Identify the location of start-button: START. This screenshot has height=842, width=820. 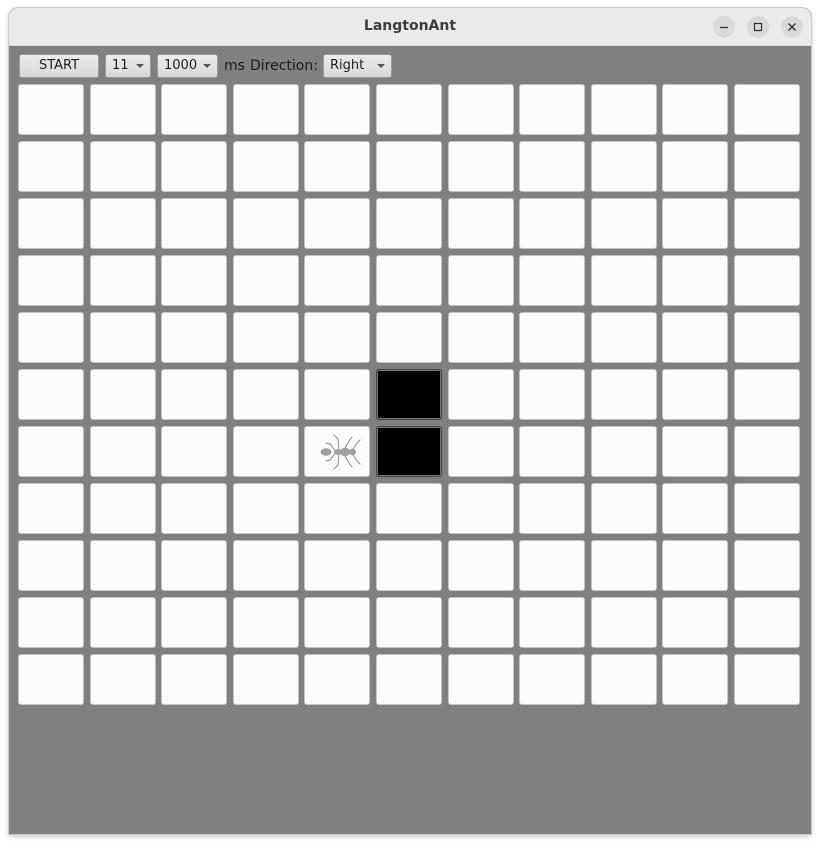
(59, 66).